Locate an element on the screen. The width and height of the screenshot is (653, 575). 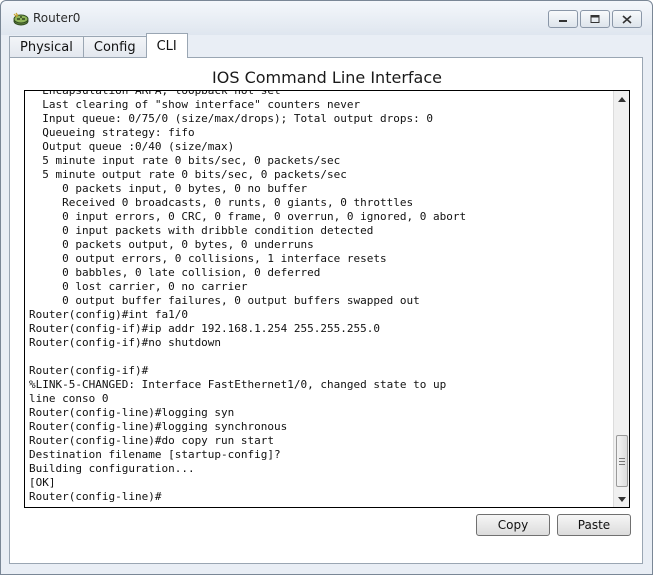
tab-physical: Physical is located at coordinates (46, 47).